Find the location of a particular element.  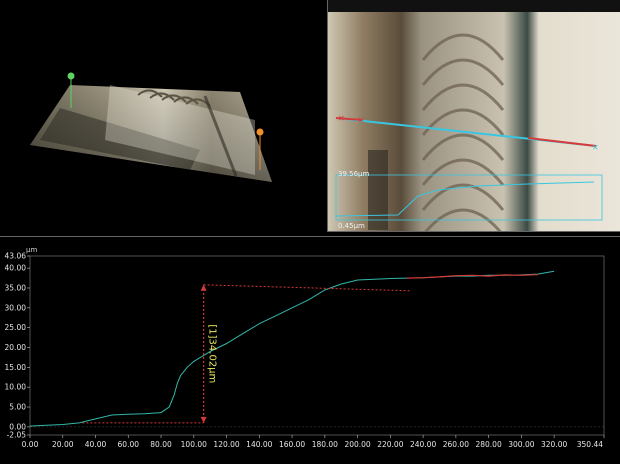

y-tick-label: 15.00 is located at coordinates (16, 367).